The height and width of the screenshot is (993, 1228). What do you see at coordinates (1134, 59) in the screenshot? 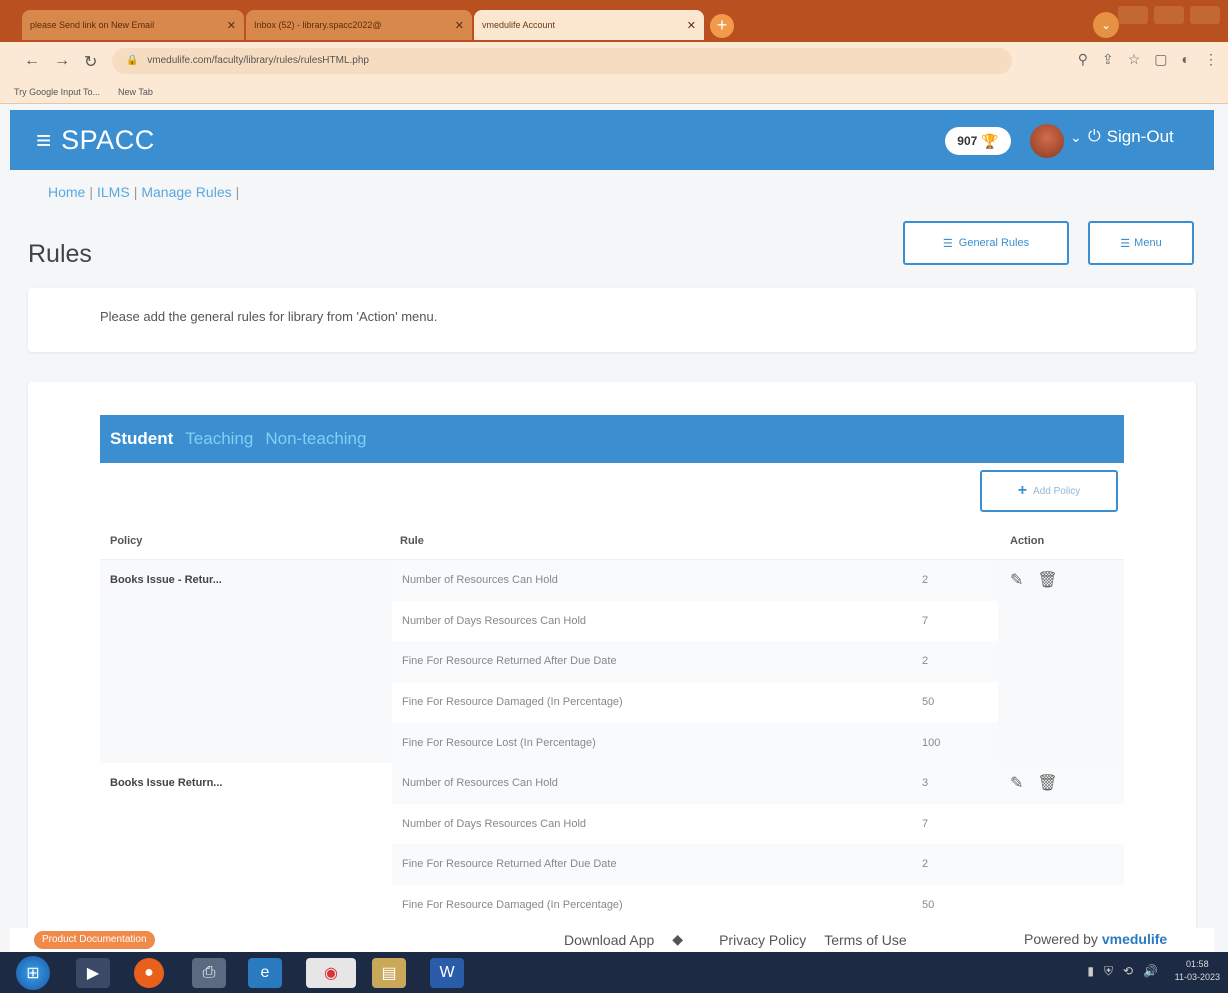
I see `star-icon: ☆` at bounding box center [1134, 59].